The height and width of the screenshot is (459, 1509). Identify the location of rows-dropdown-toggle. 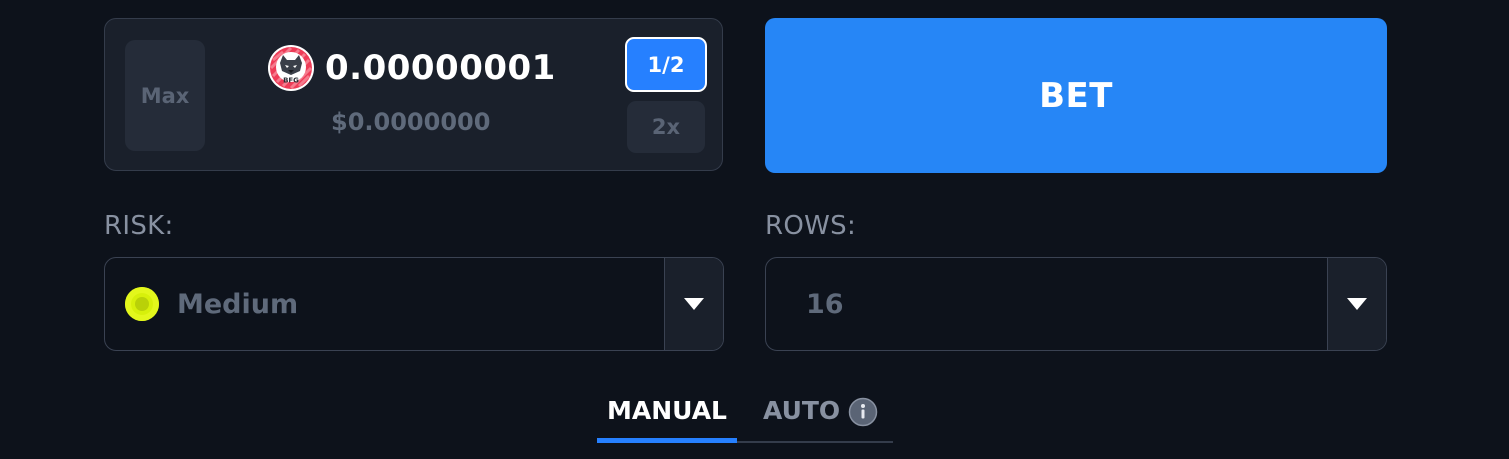
(1356, 304).